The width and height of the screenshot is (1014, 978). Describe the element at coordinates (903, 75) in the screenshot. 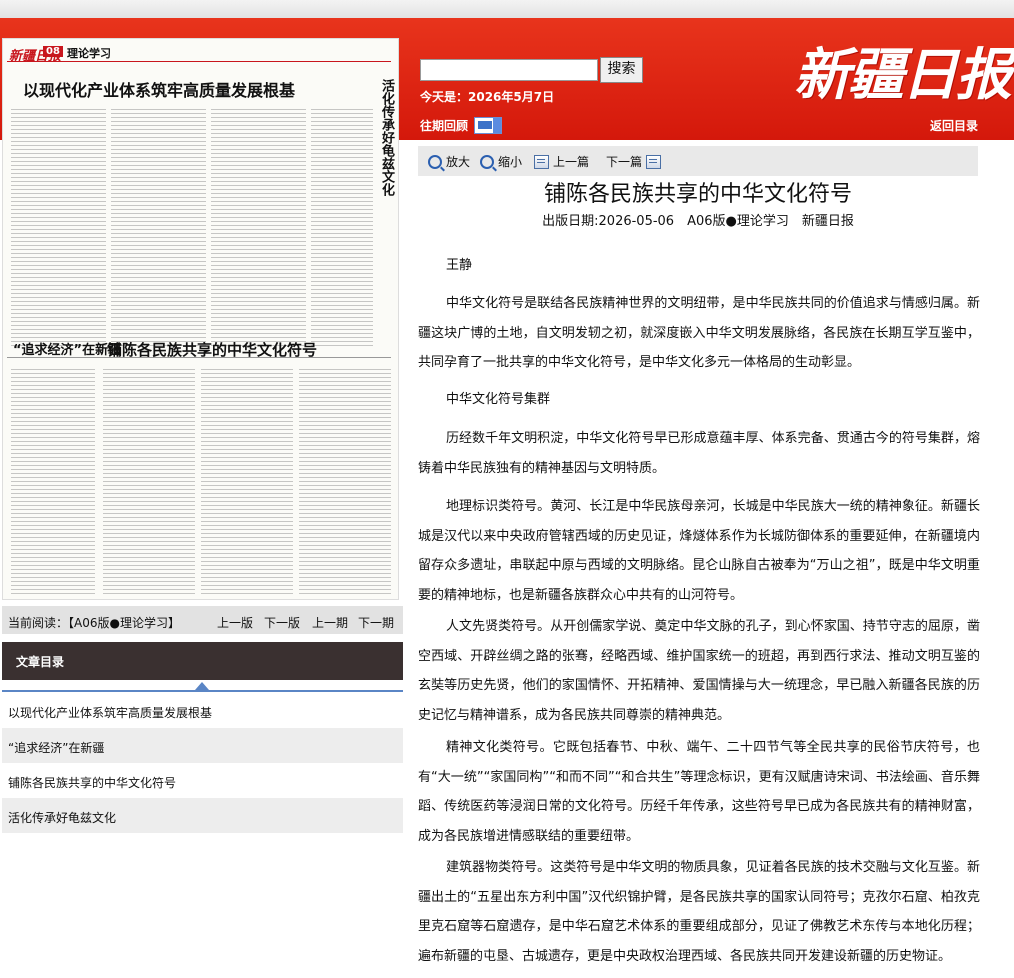

I see `newspaper-logo: 新疆日报` at that location.